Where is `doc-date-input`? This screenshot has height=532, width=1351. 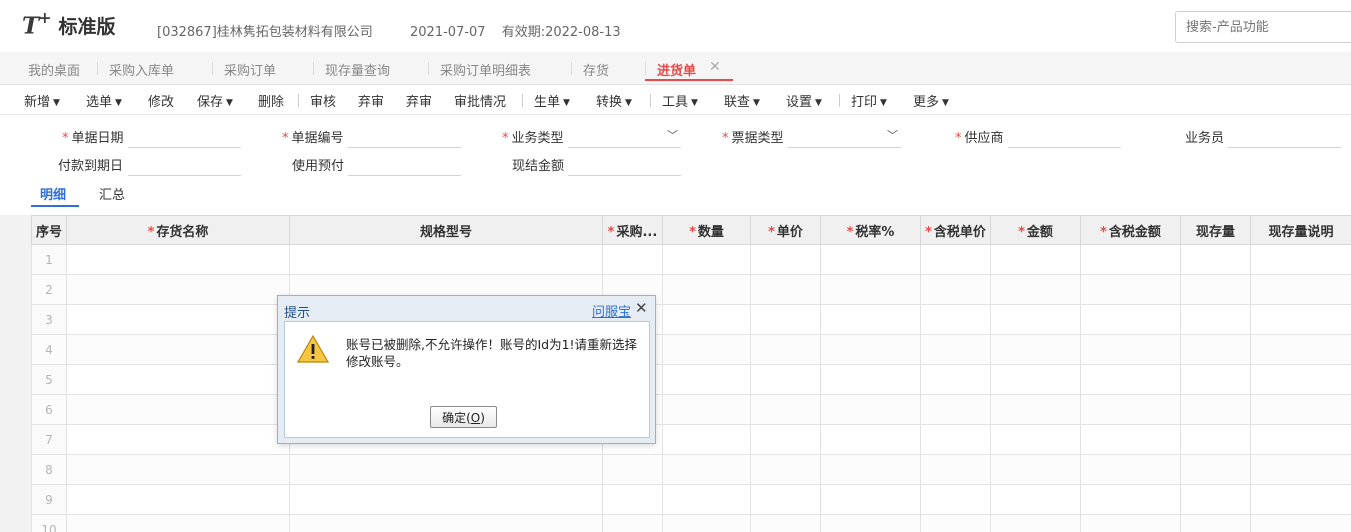
doc-date-input is located at coordinates (184, 147).